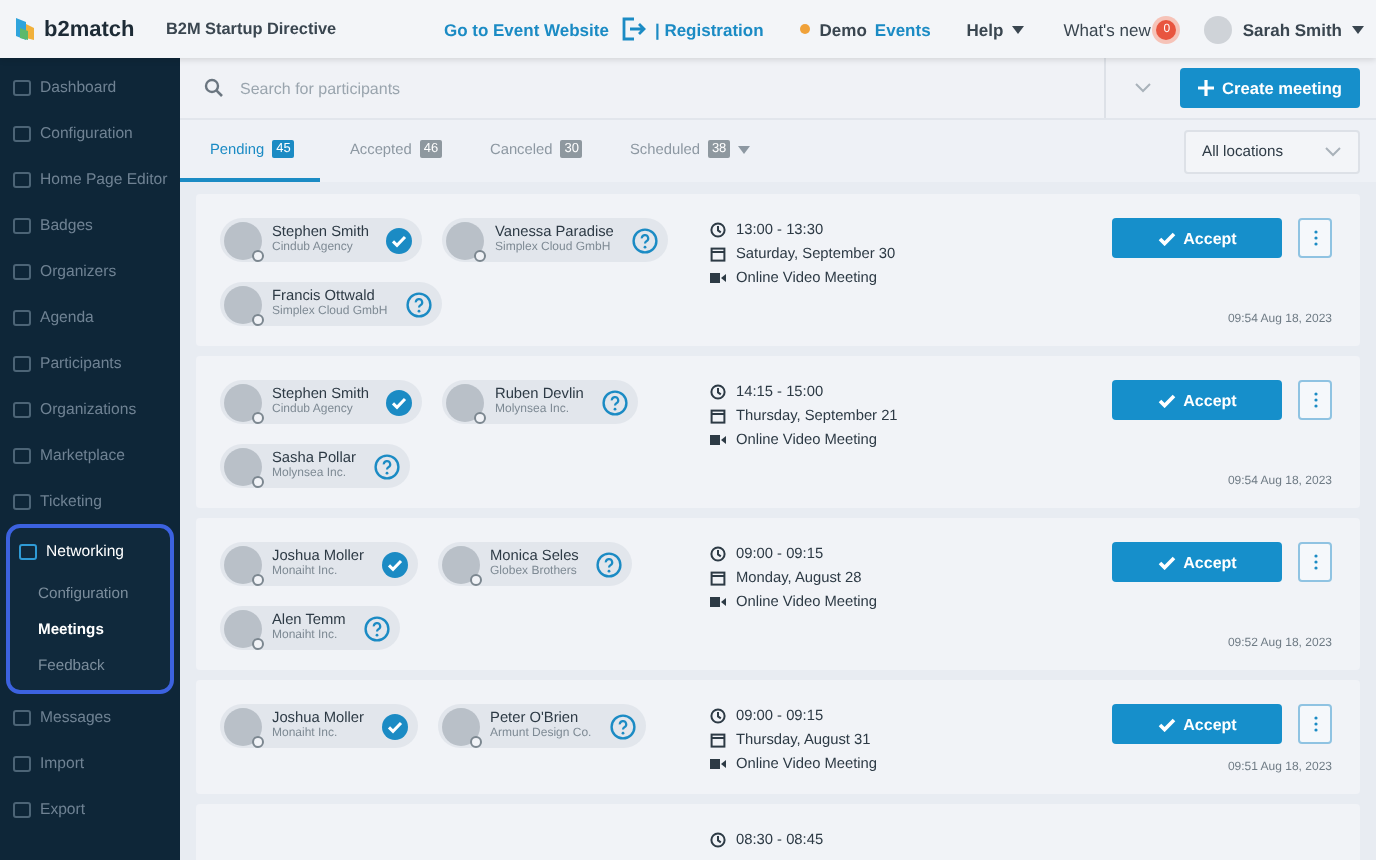 The image size is (1376, 860). I want to click on video-icon, so click(28, 551).